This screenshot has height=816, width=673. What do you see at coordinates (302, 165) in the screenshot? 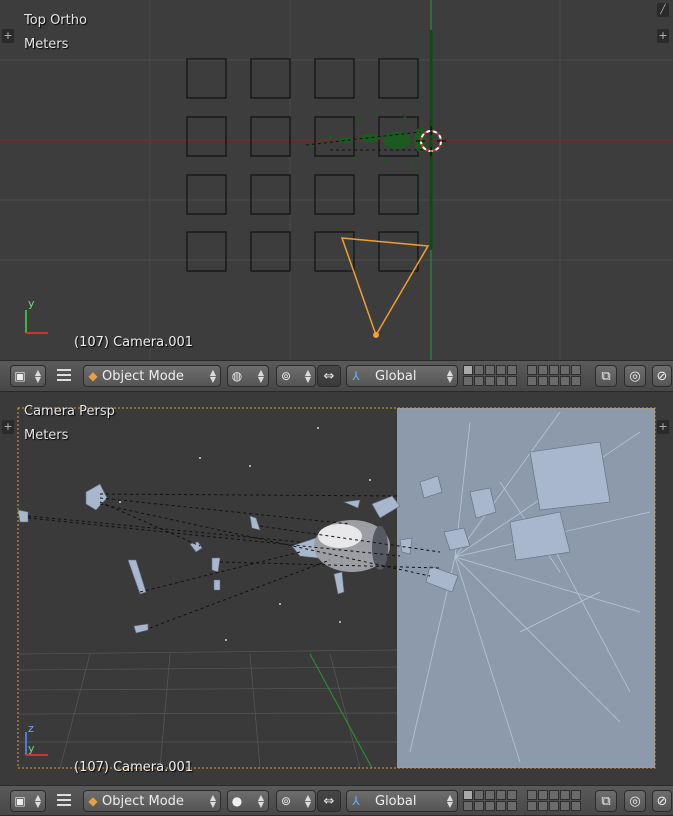
I see `box-grid` at bounding box center [302, 165].